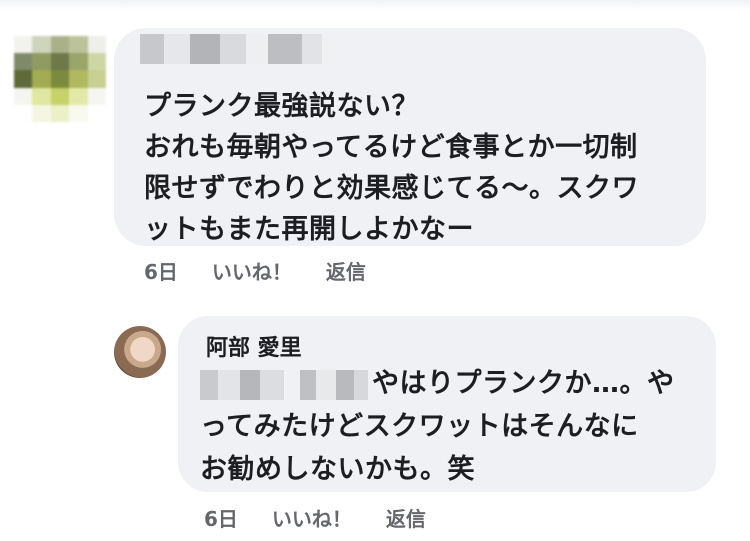 Image resolution: width=750 pixels, height=541 pixels. Describe the element at coordinates (419, 426) in the screenshot. I see `reply-line: ってみたけどスクワットはそんなに` at that location.